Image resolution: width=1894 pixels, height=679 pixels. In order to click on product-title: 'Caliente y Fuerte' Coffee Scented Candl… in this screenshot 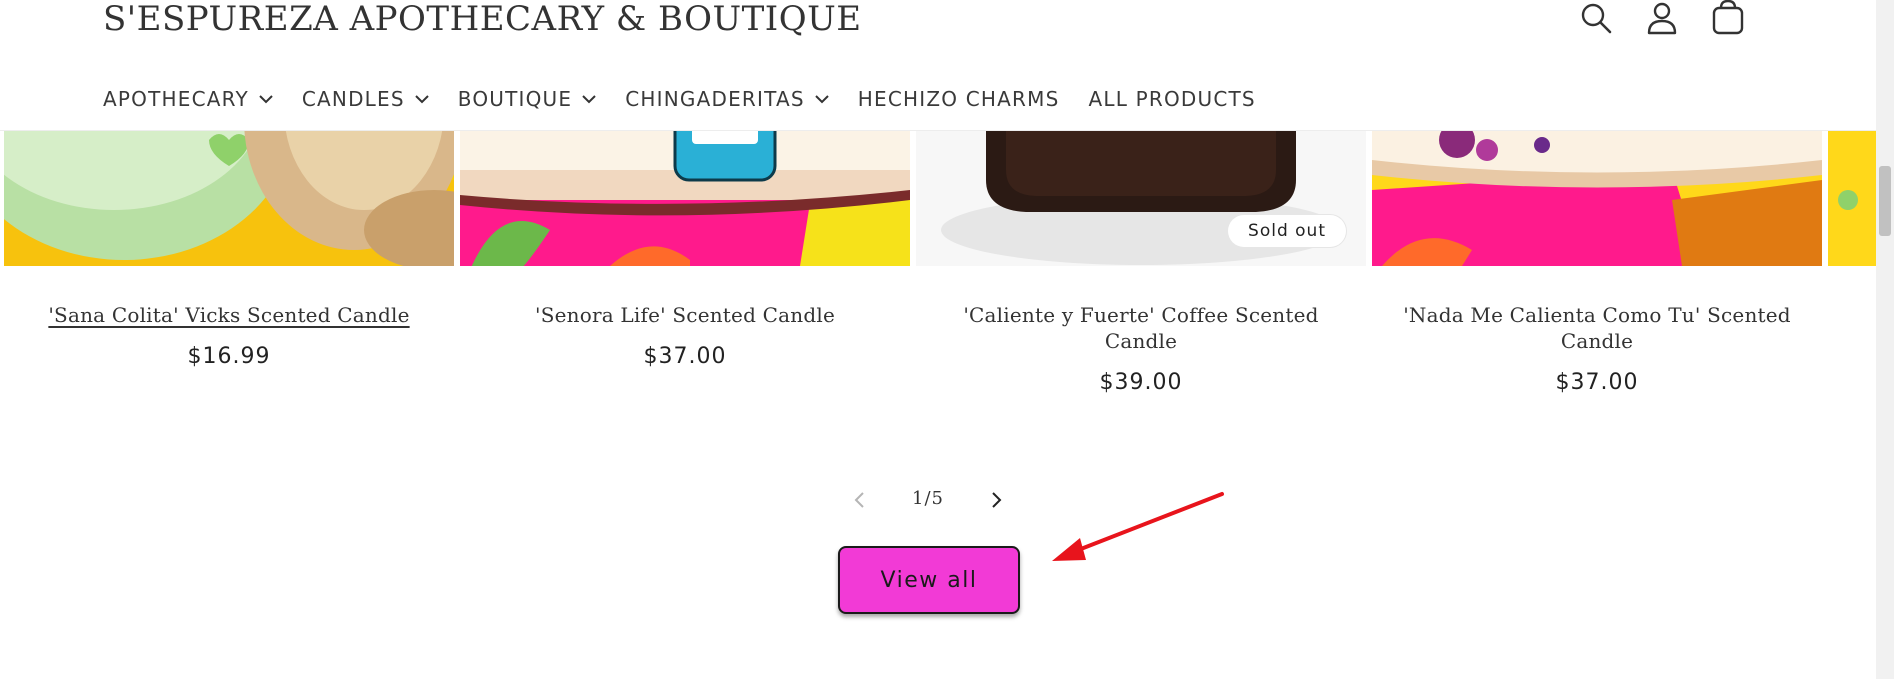, I will do `click(1141, 328)`.